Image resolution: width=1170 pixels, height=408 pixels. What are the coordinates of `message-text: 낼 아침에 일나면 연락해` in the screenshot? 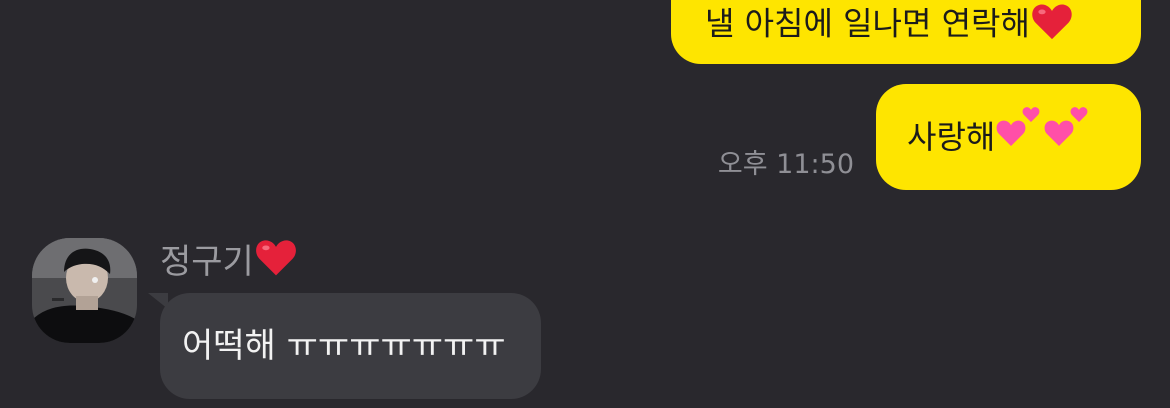 It's located at (867, 23).